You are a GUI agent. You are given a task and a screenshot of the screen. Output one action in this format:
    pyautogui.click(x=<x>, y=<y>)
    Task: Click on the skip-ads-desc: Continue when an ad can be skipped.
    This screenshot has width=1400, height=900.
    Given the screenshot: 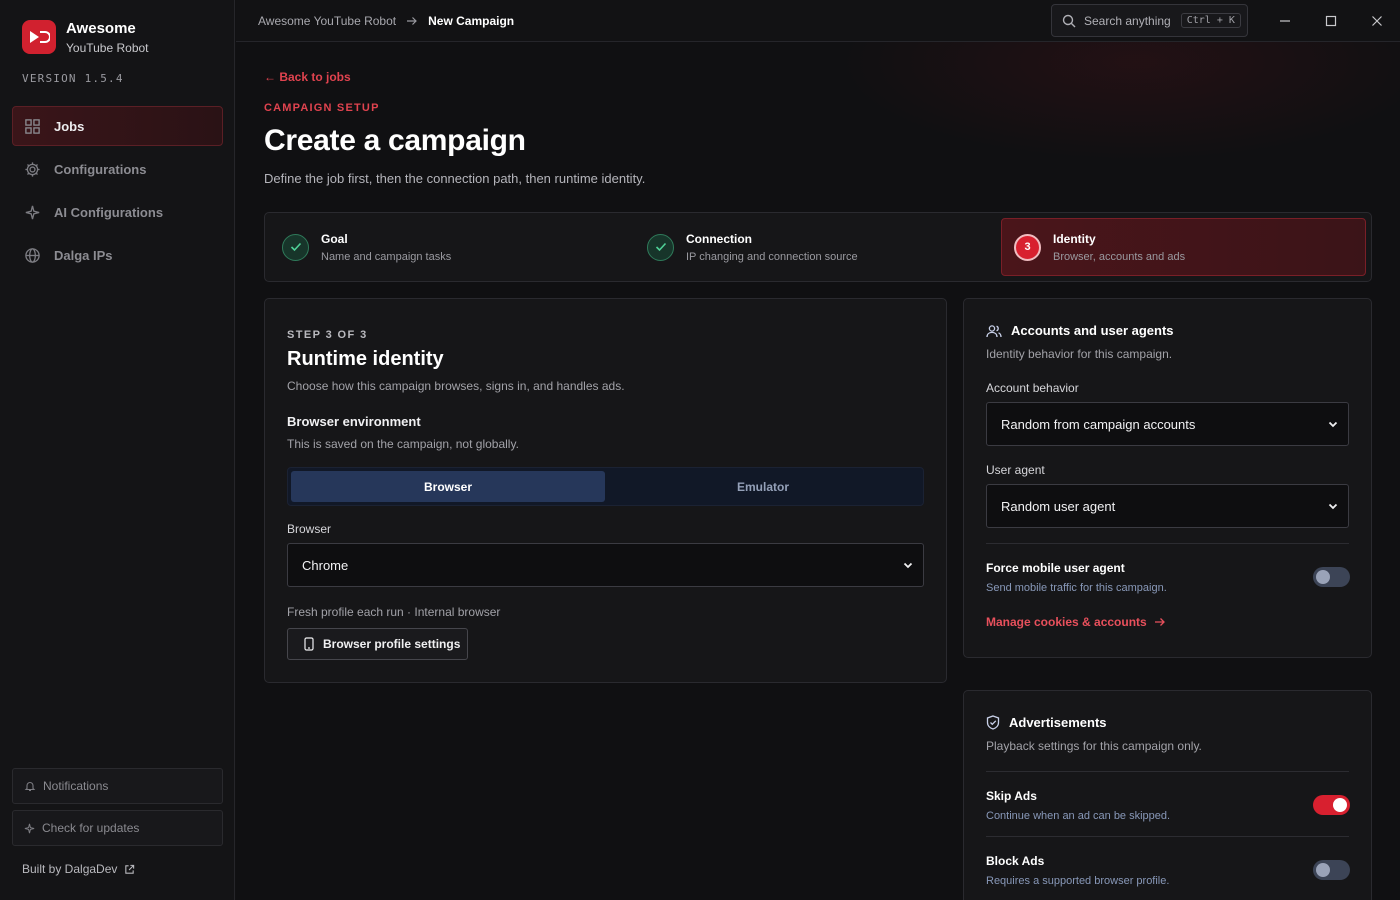 What is the action you would take?
    pyautogui.click(x=1078, y=816)
    